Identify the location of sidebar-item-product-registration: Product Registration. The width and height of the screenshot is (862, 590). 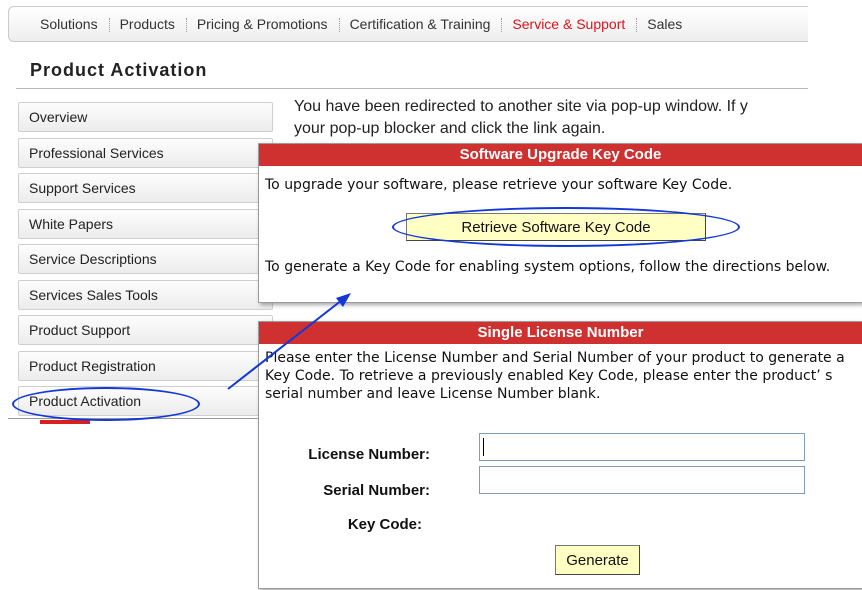
(145, 365).